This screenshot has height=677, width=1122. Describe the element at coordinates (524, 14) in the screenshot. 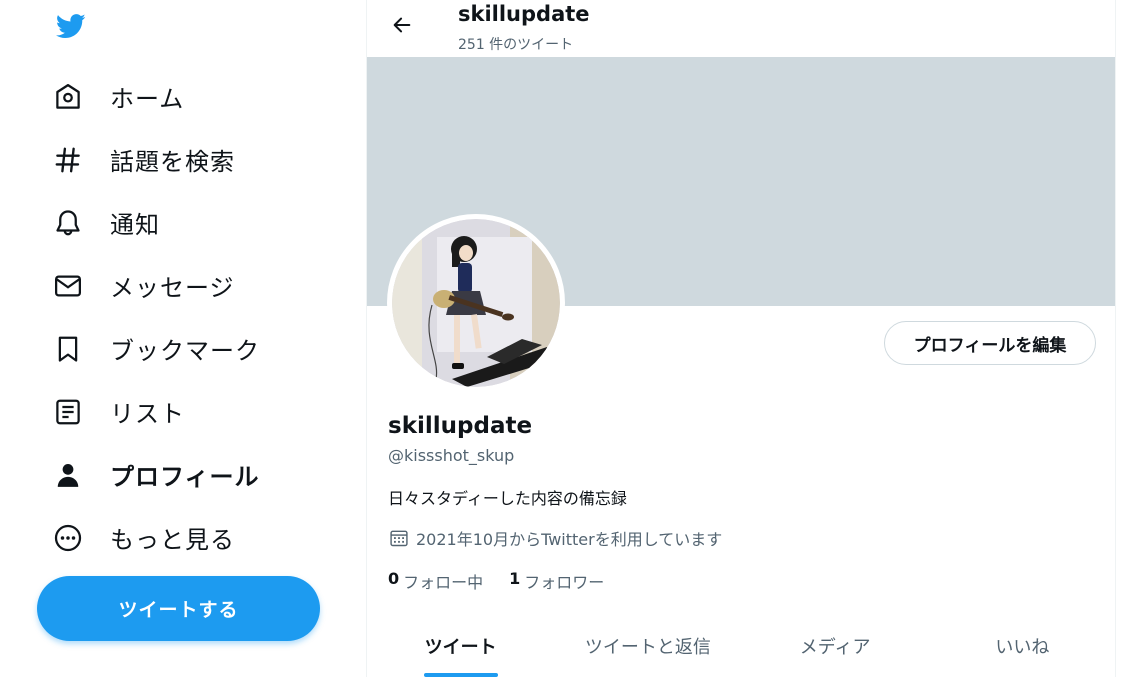

I see `header-title: skillupdate` at that location.